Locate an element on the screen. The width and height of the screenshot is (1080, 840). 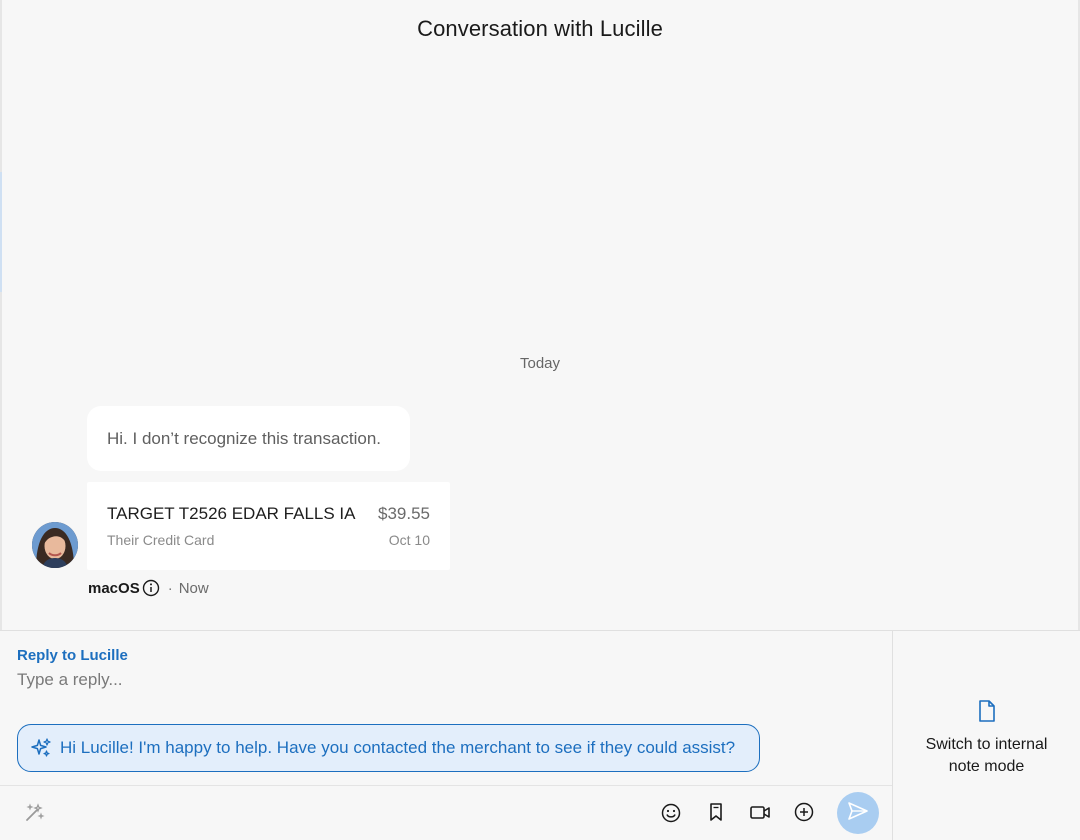
left-divider-accent is located at coordinates (1, 232).